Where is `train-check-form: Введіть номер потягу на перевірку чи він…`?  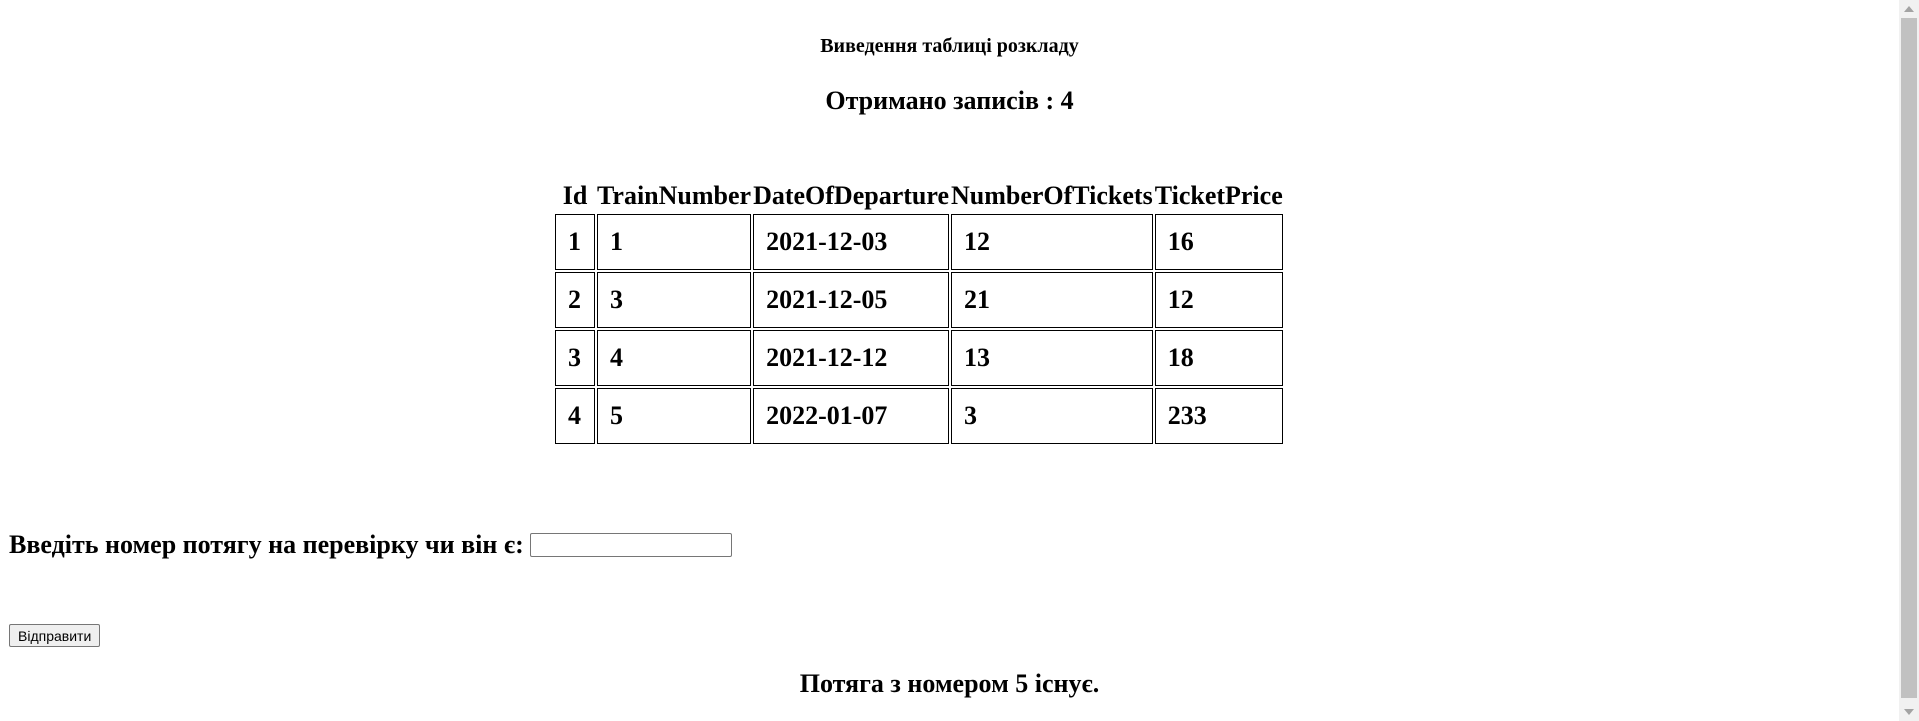
train-check-form: Введіть номер потягу на перевірку чи він… is located at coordinates (370, 545).